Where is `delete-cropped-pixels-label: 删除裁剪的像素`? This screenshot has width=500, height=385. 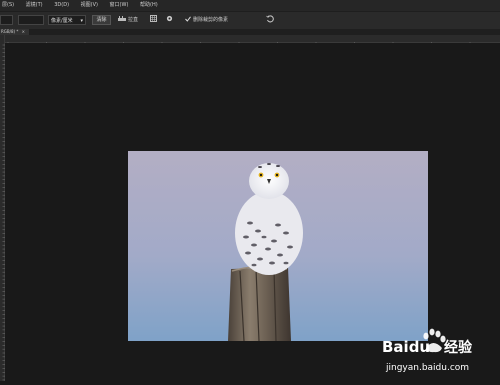
delete-cropped-pixels-label: 删除裁剪的像素 is located at coordinates (210, 20).